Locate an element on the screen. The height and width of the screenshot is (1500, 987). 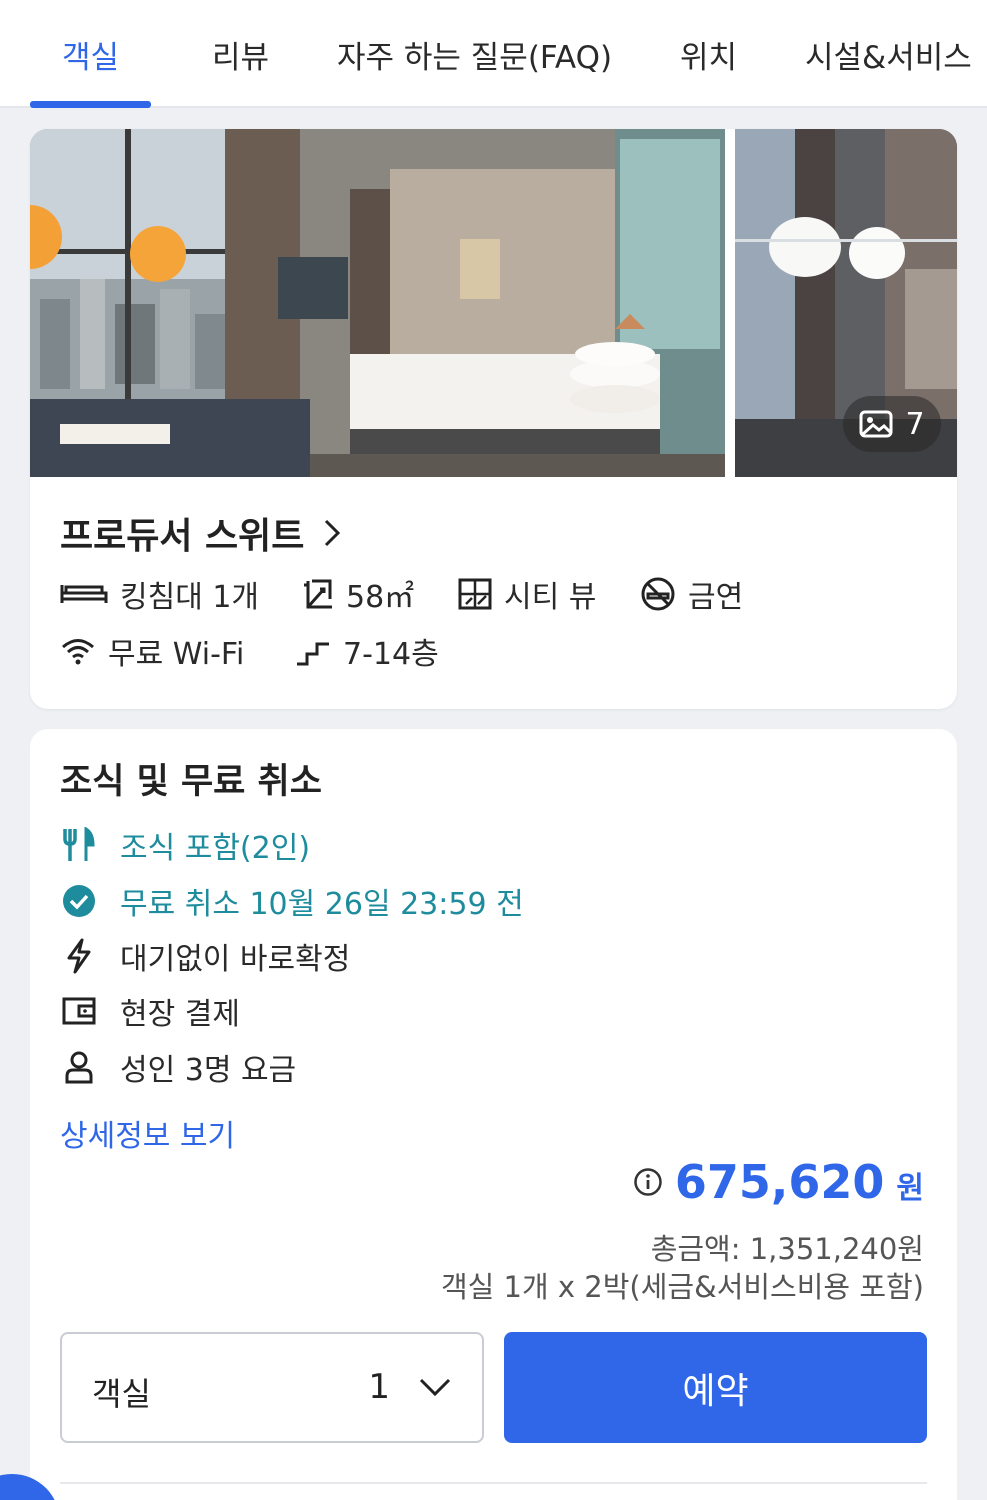
chevron-right-icon is located at coordinates (333, 533).